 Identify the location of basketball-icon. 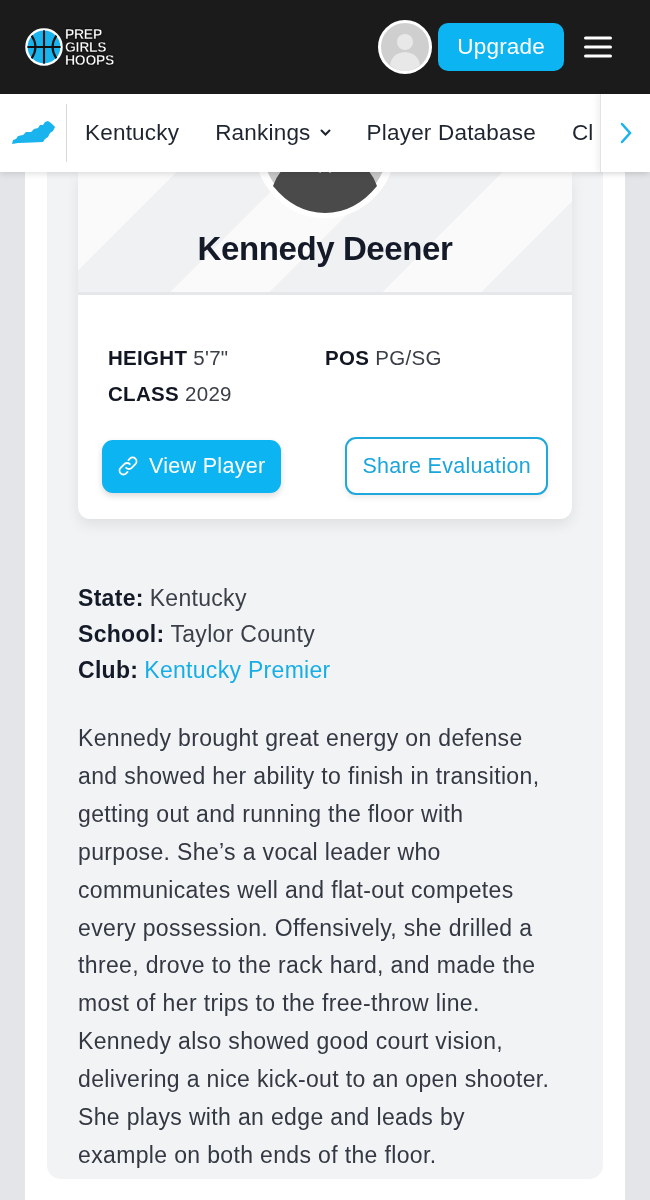
(44, 47).